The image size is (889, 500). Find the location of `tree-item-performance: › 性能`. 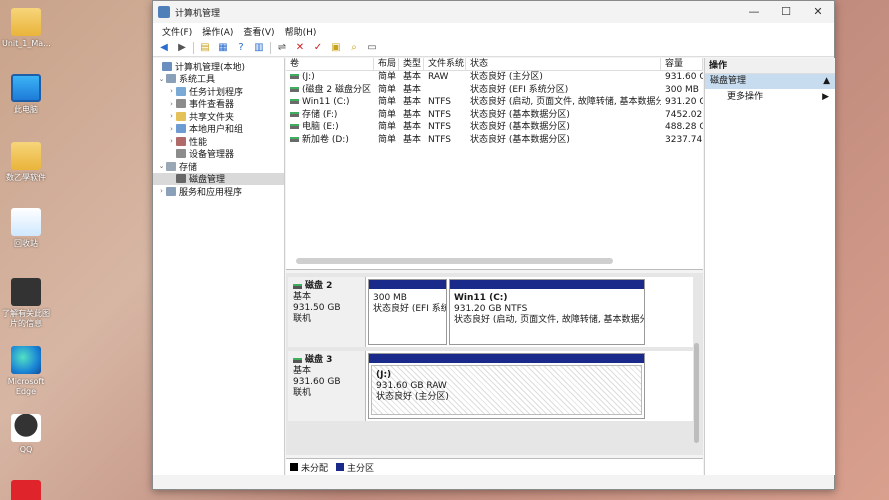

tree-item-performance: › 性能 is located at coordinates (218, 141).